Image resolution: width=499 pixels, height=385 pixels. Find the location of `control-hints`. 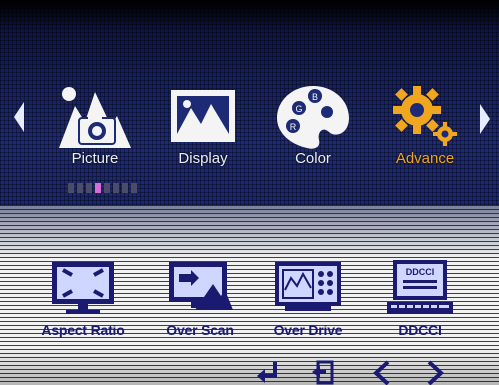

control-hints is located at coordinates (377, 372).